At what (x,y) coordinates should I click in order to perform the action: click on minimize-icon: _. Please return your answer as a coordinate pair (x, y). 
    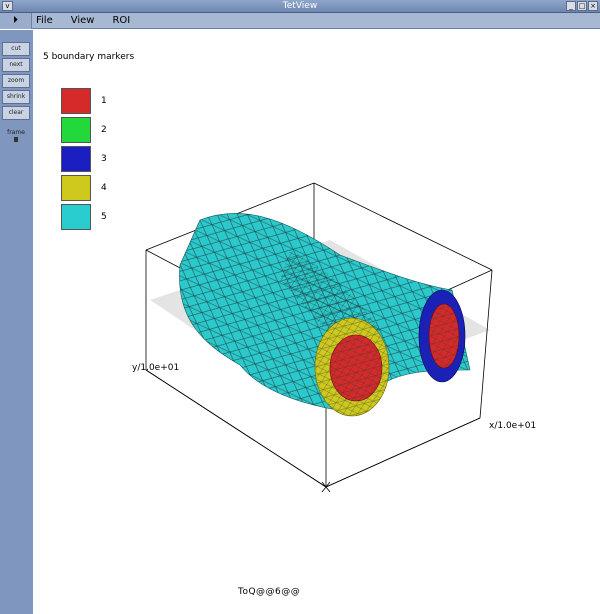
    Looking at the image, I should click on (571, 6).